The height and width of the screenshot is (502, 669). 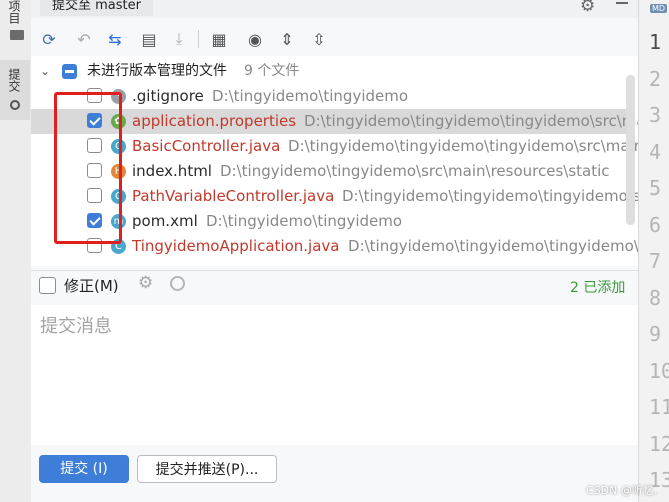 I want to click on line-number: 4, so click(x=655, y=151).